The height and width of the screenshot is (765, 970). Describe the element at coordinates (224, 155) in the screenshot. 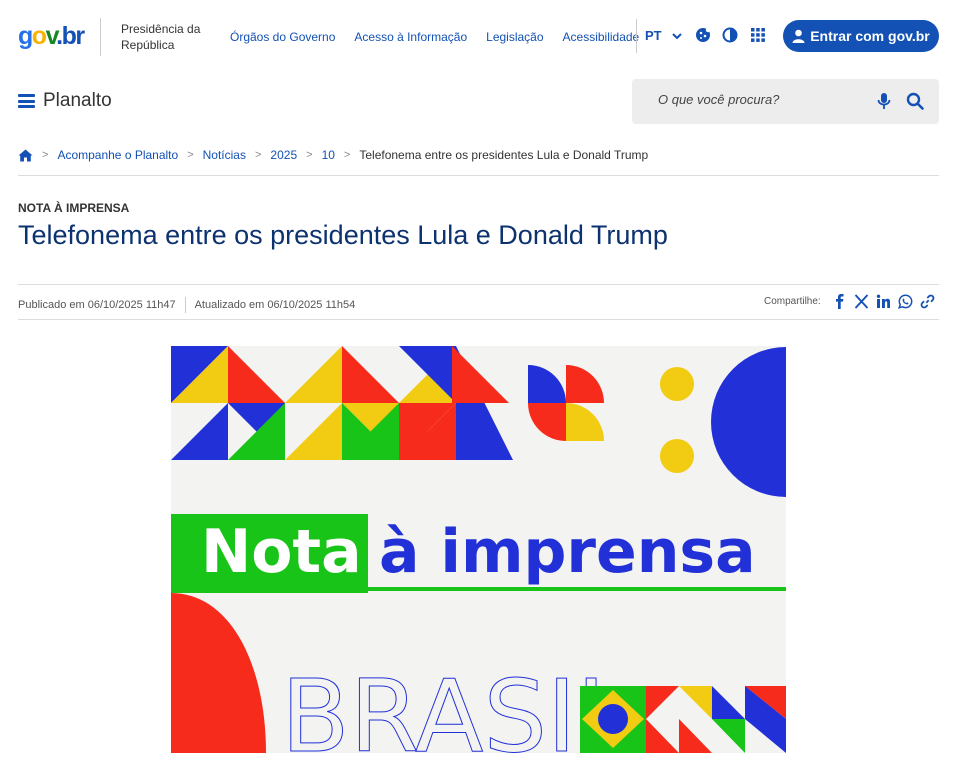

I see `breadcrumb-item-noticias: Notícias` at that location.